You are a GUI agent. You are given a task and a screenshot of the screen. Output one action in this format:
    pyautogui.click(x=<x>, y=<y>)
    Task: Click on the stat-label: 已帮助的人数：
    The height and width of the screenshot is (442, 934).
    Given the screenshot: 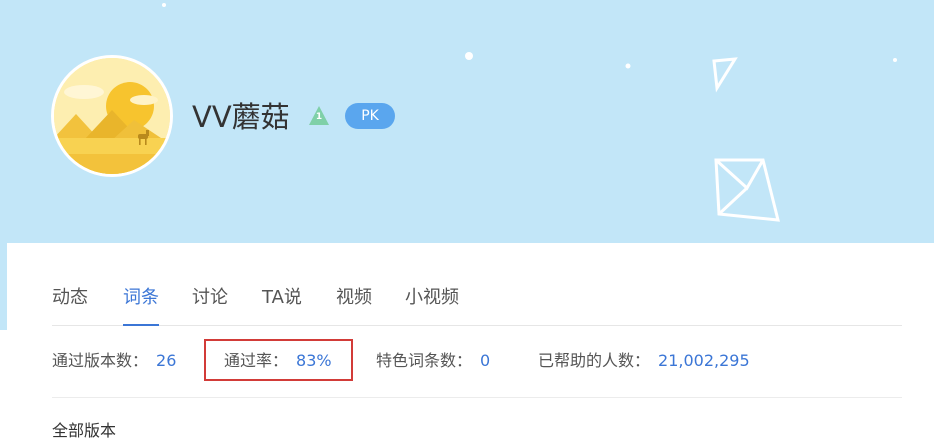 What is the action you would take?
    pyautogui.click(x=594, y=360)
    